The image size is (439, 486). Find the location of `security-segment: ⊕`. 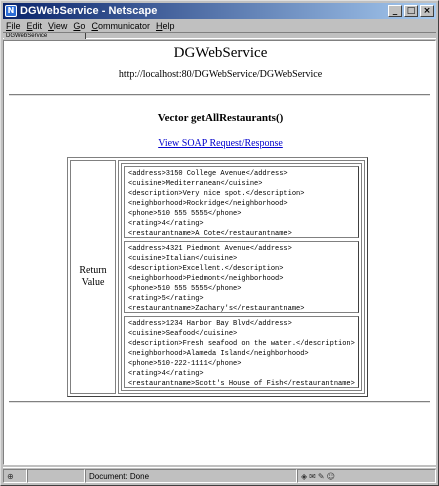

security-segment: ⊕ is located at coordinates (15, 476).